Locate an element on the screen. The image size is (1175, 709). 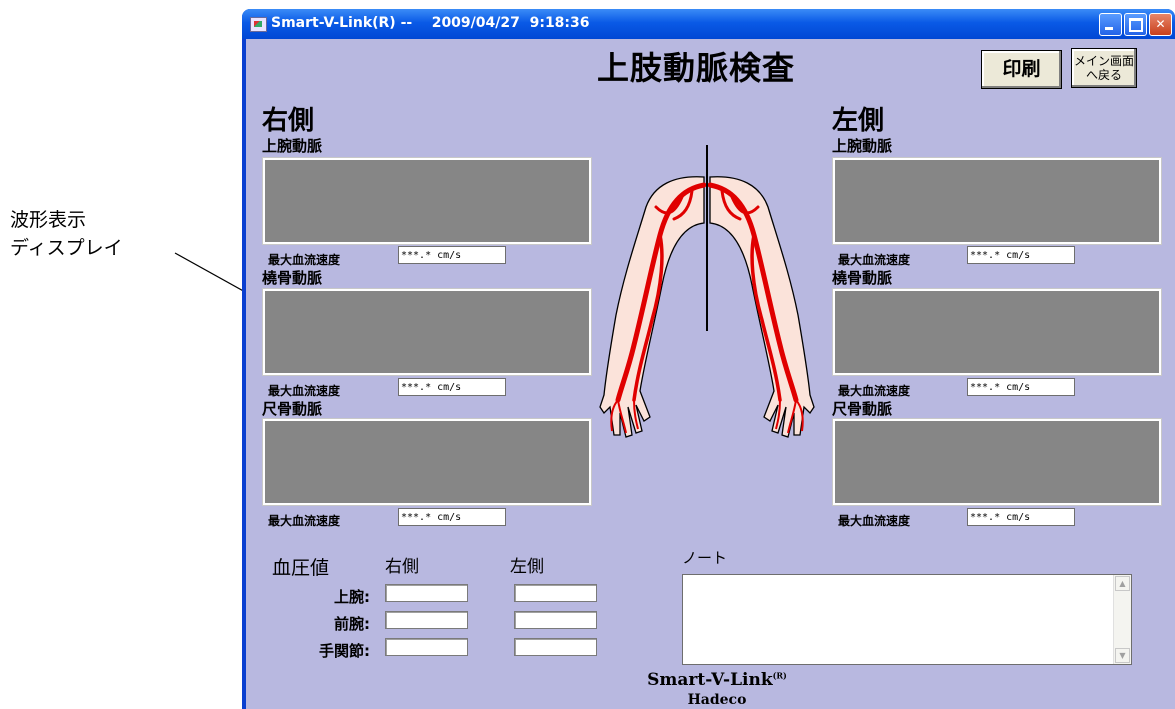
print-button: 印刷 is located at coordinates (1021, 69).